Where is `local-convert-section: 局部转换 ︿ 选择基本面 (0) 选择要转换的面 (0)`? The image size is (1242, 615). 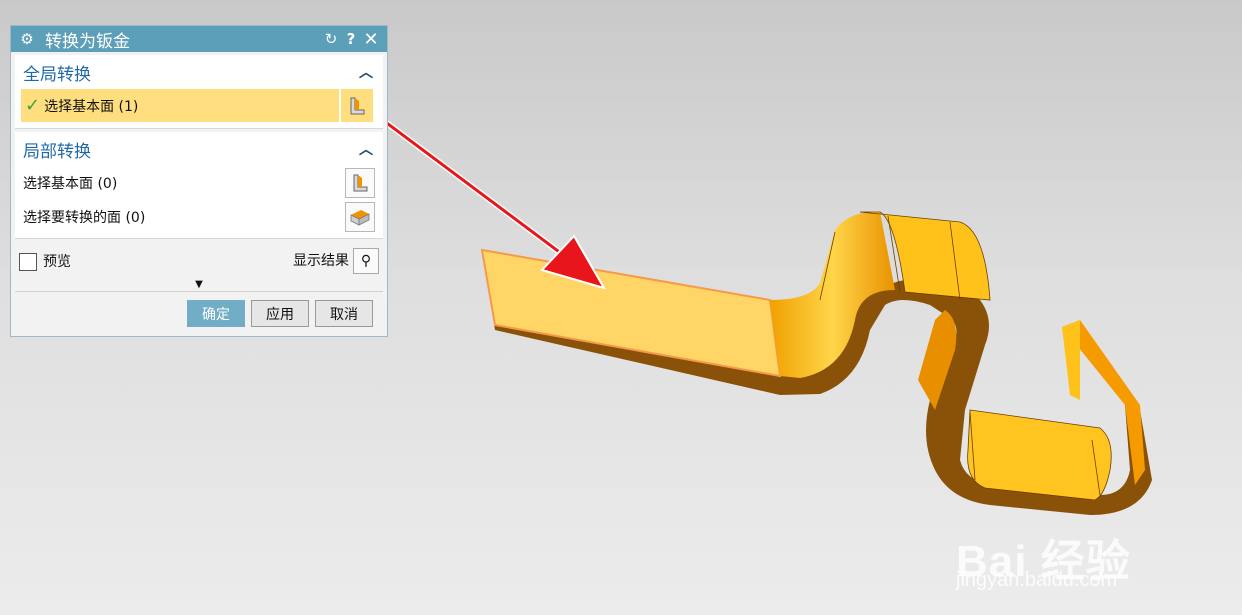 local-convert-section: 局部转换 ︿ 选择基本面 (0) 选择要转换的面 (0) is located at coordinates (199, 185).